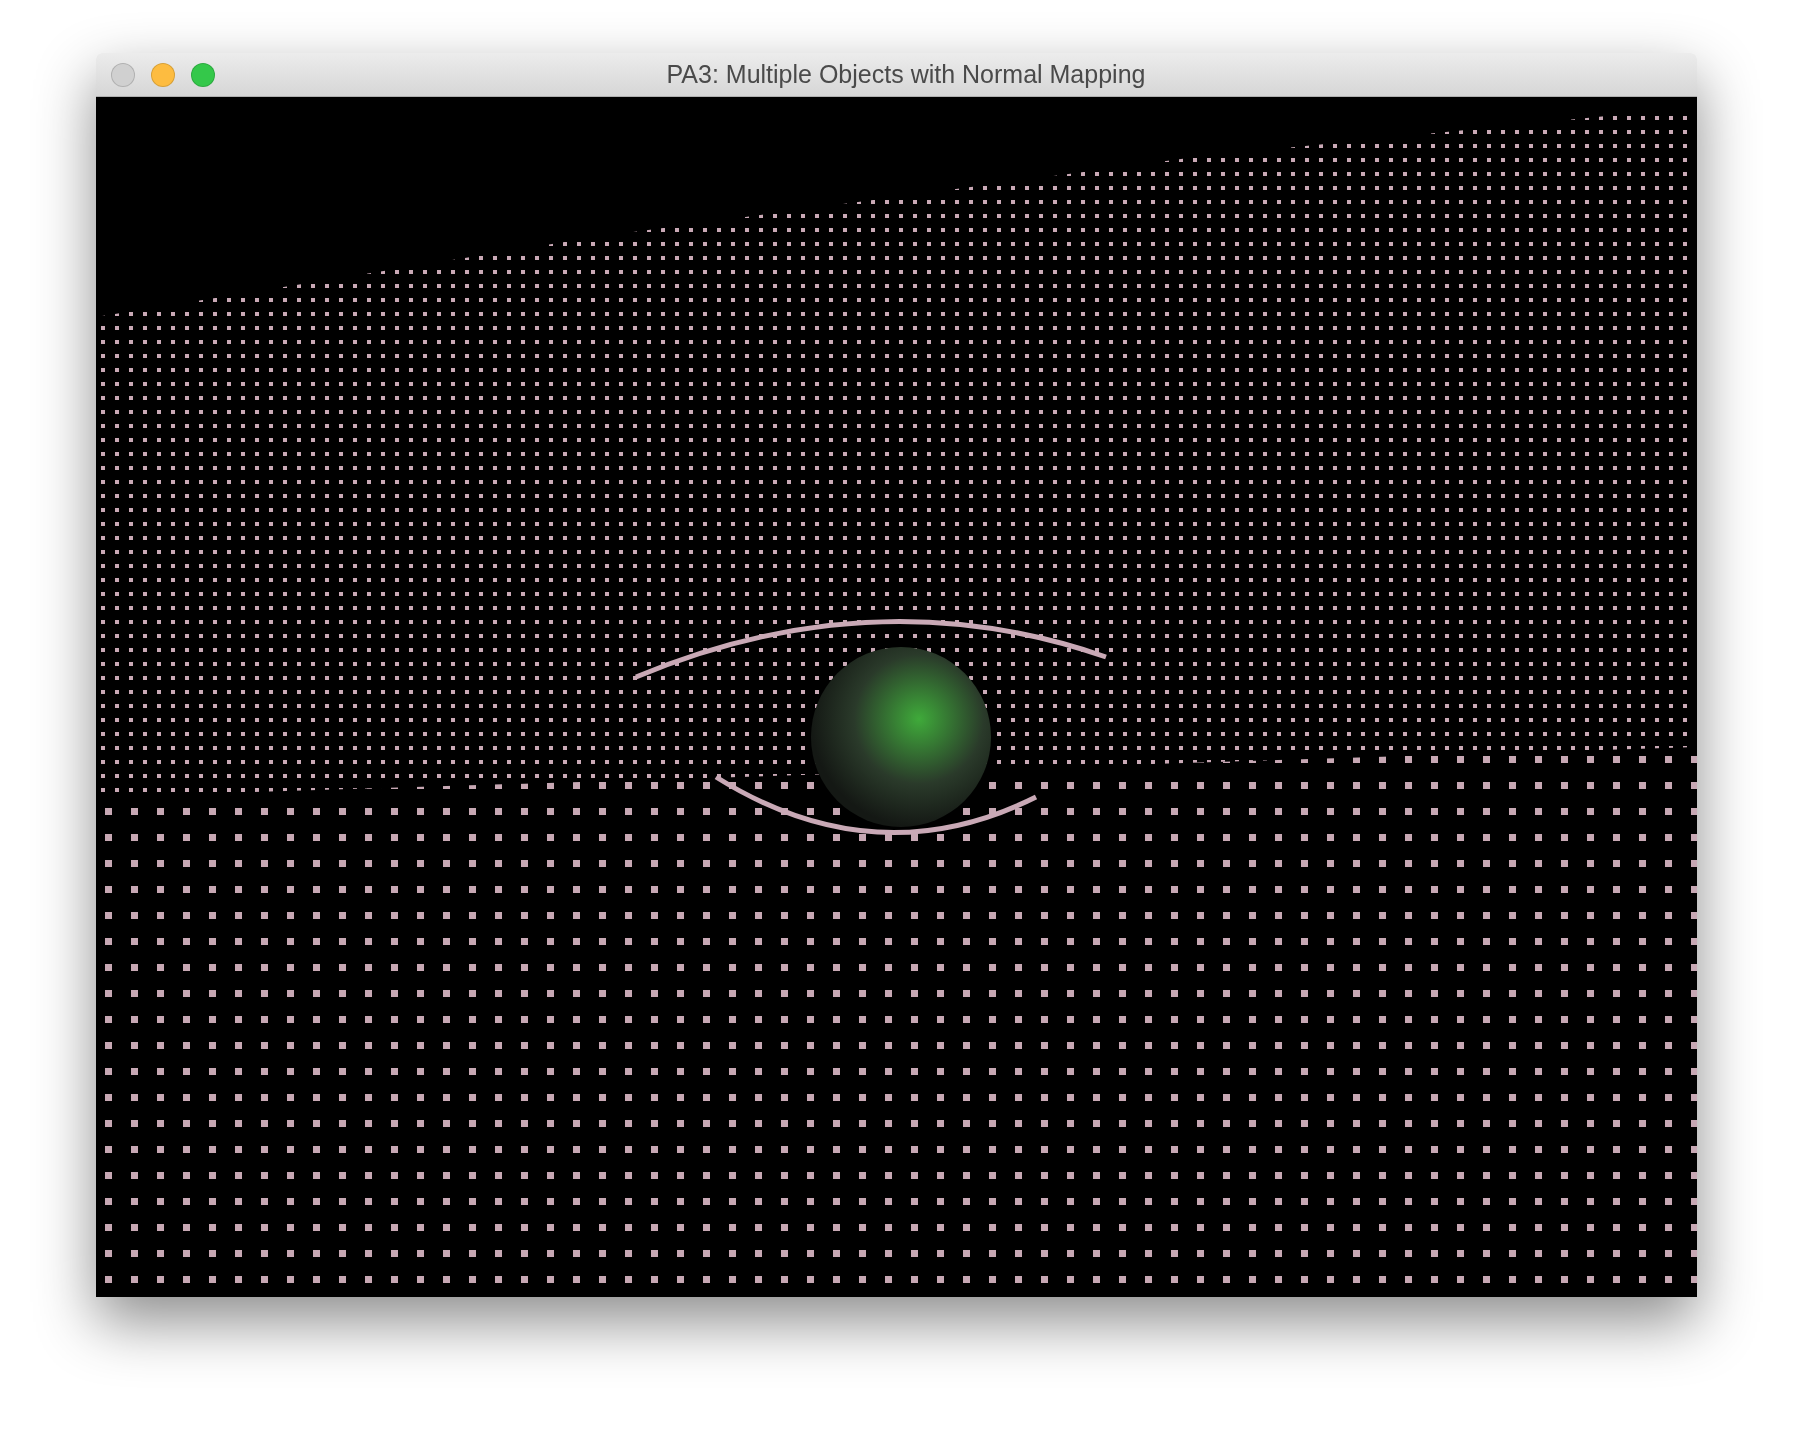  Describe the element at coordinates (163, 74) in the screenshot. I see `minimize-button` at that location.